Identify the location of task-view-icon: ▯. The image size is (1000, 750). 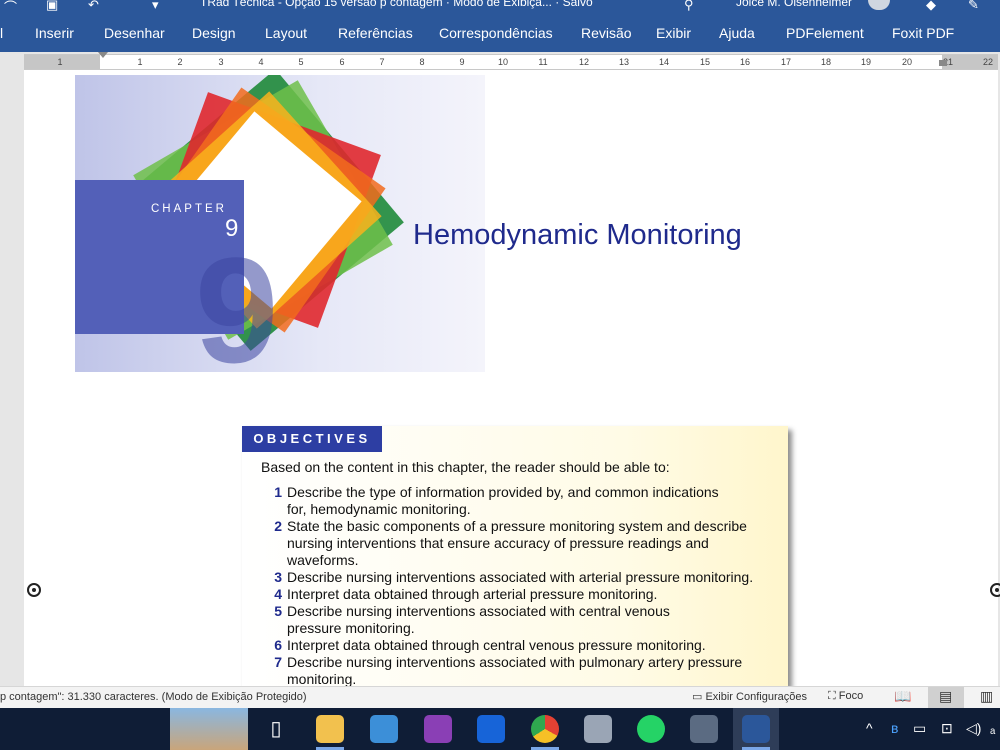
(276, 729).